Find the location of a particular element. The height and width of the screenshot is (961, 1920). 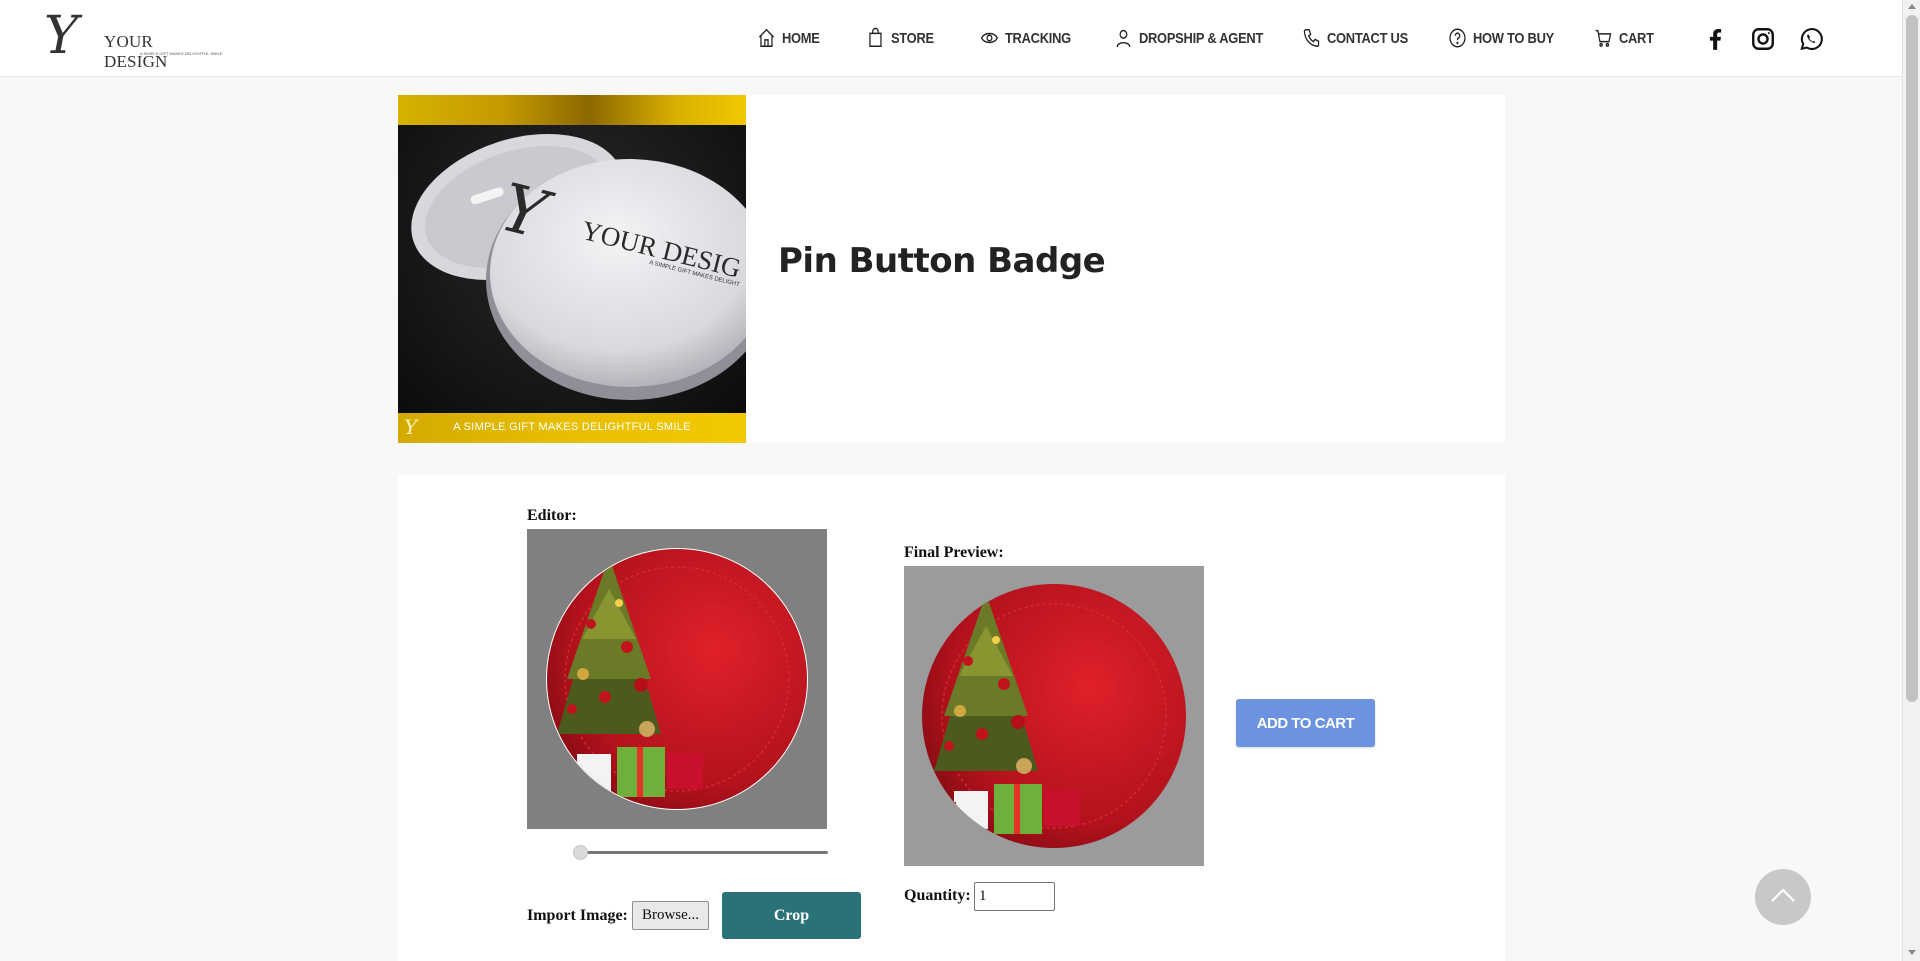

nav-cart: CART is located at coordinates (1624, 38).